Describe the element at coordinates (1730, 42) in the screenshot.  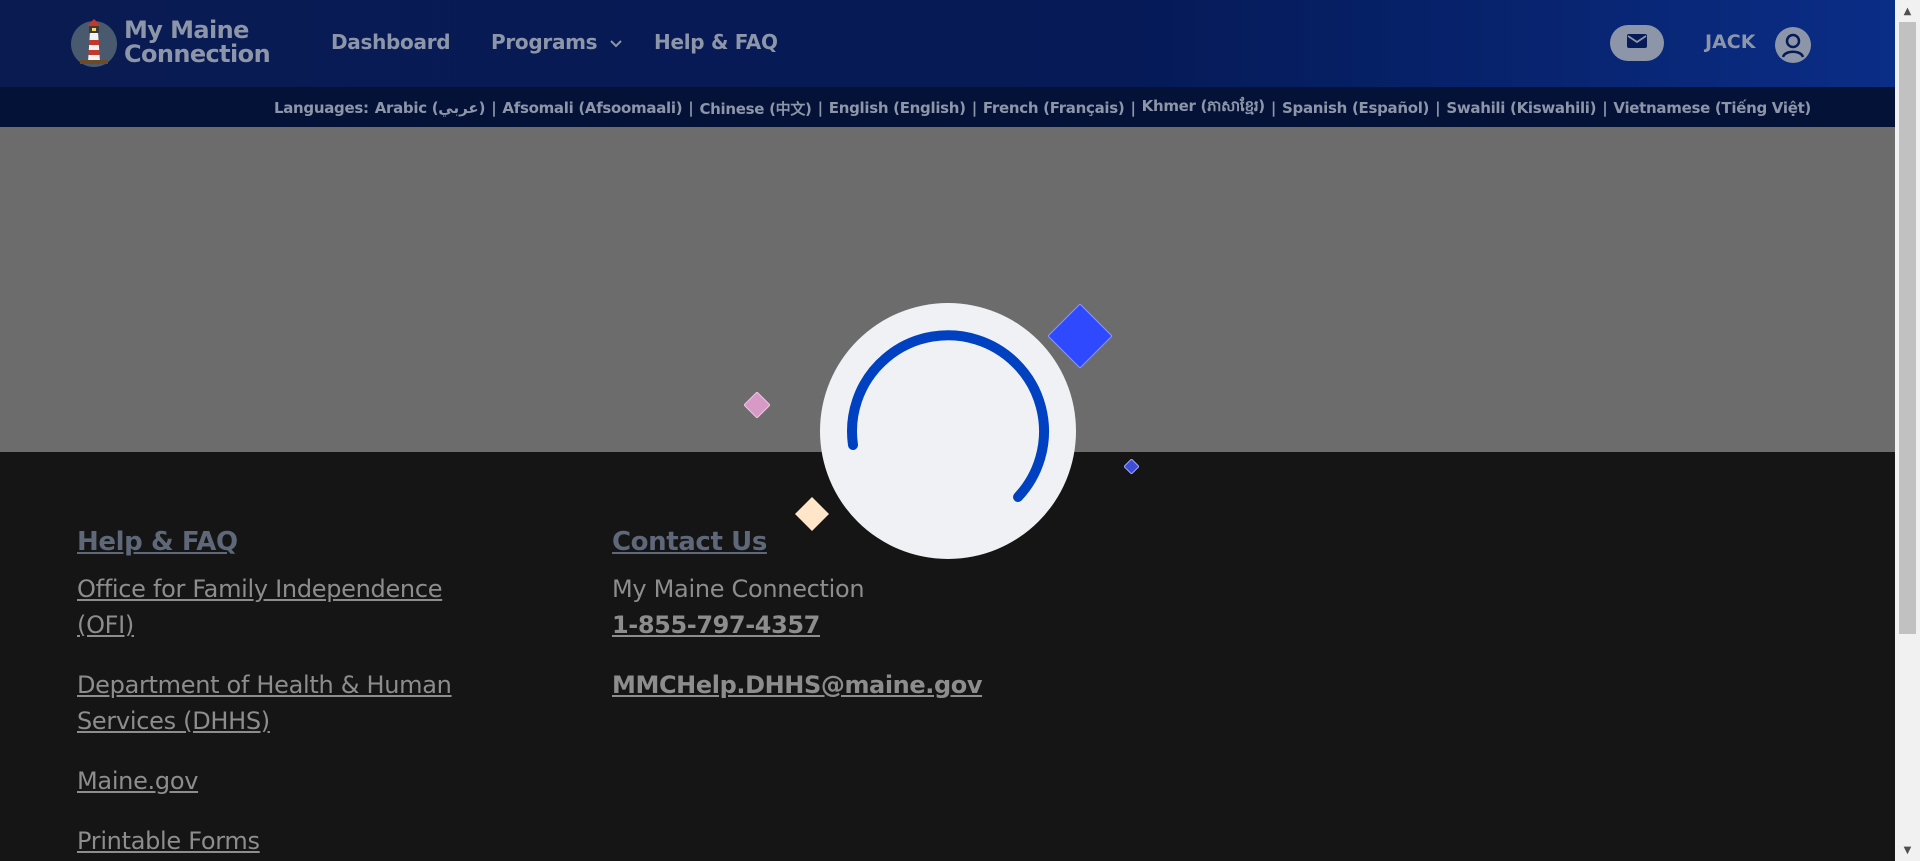
I see `user-name: JACK` at that location.